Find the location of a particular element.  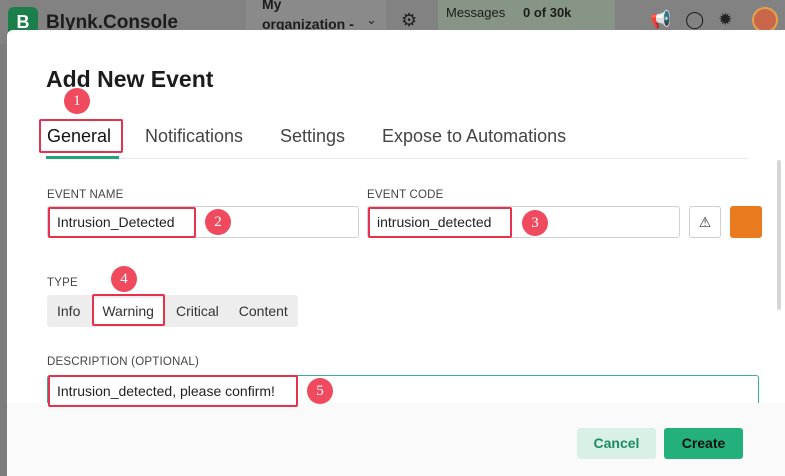

description-label: DESCRIPTION (OPTIONAL) is located at coordinates (123, 362).